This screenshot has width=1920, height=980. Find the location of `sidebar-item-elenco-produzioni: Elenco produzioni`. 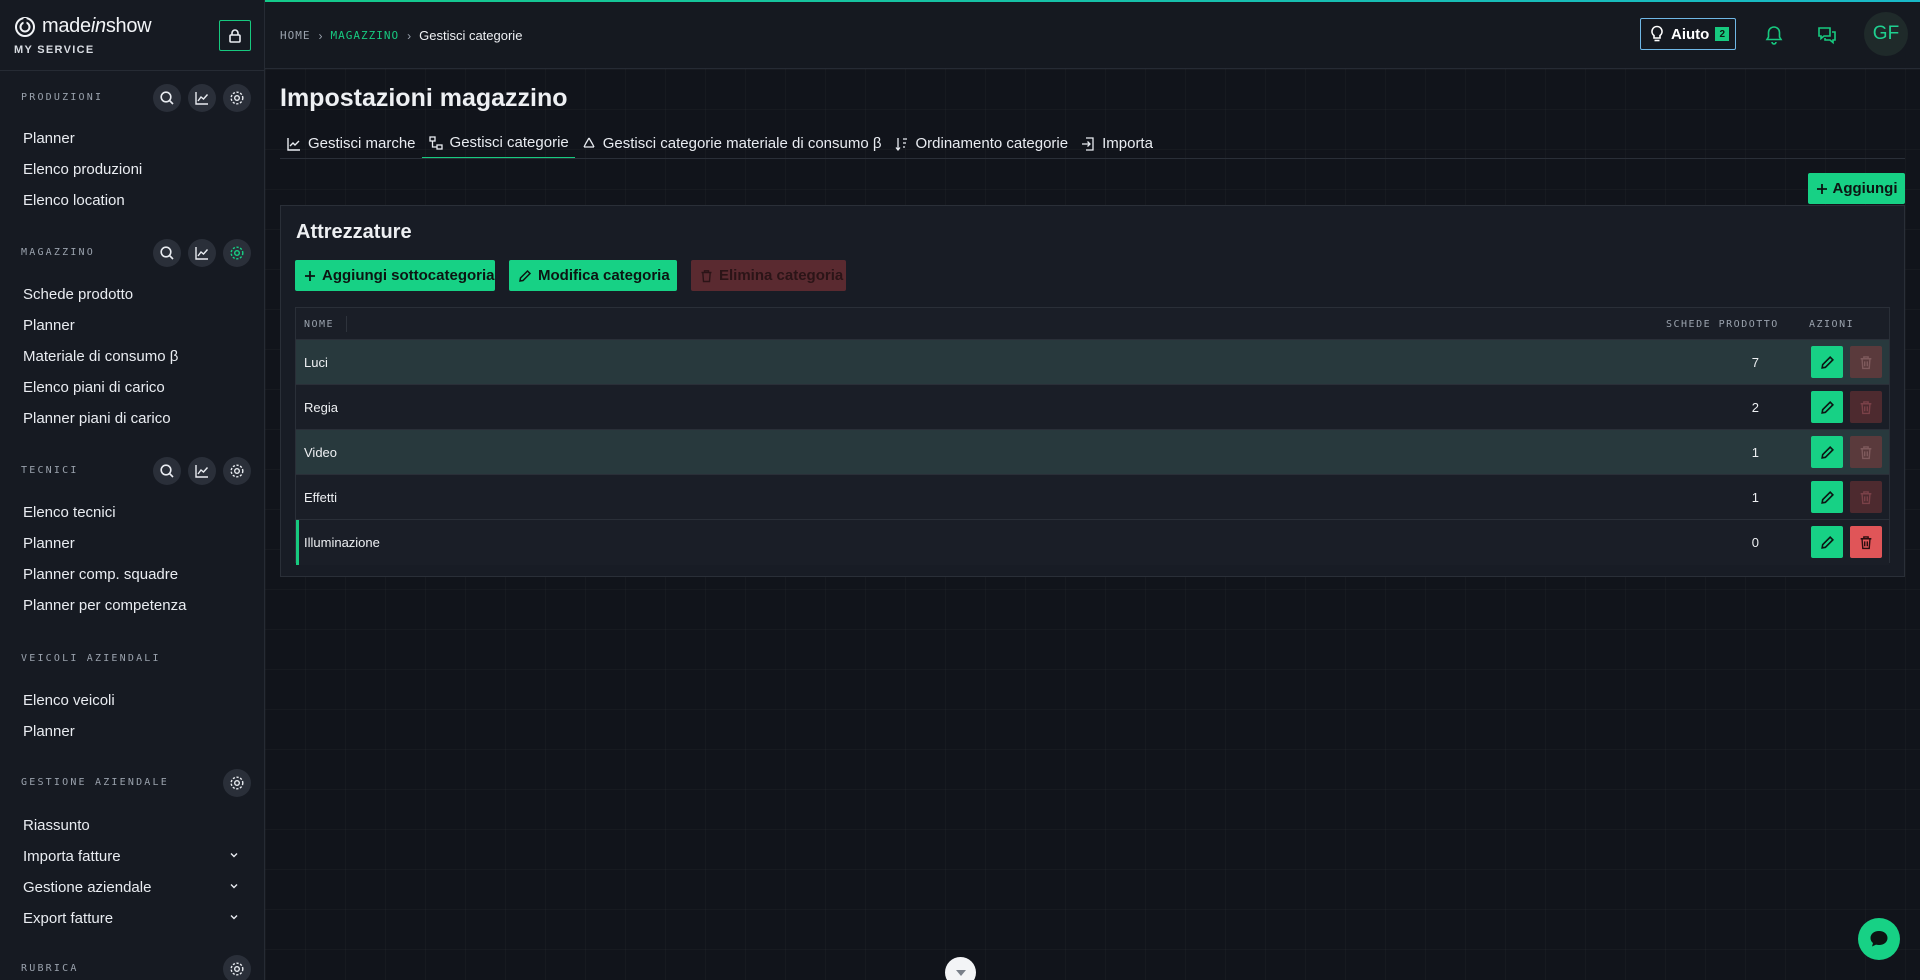

sidebar-item-elenco-produzioni: Elenco produzioni is located at coordinates (82, 169).